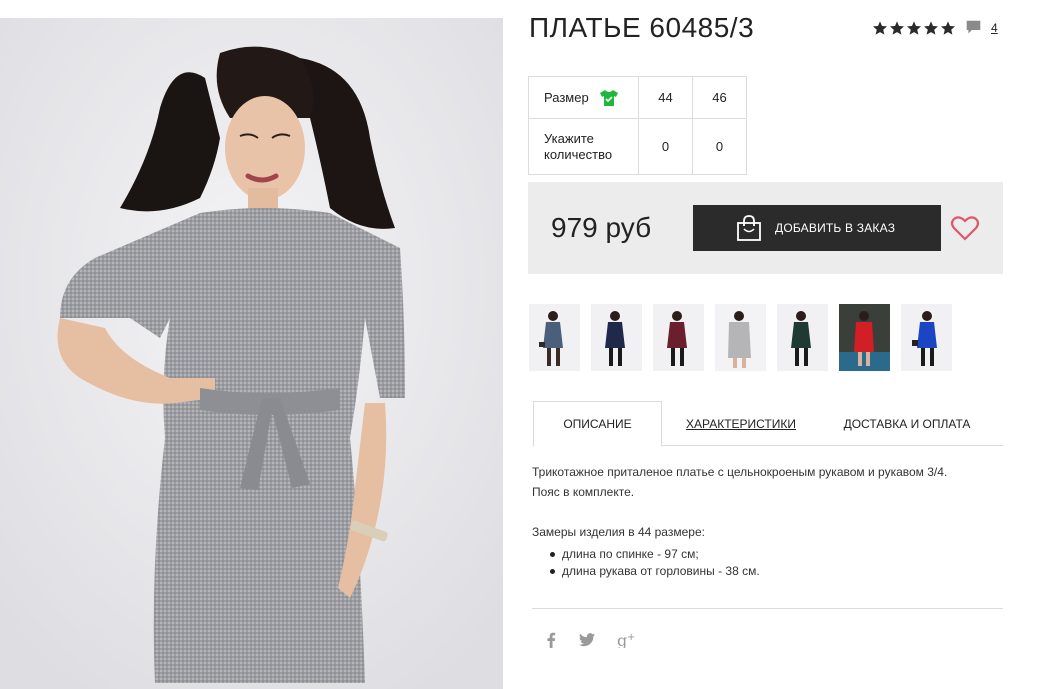 This screenshot has height=689, width=1055. I want to click on variant-thumbnail-dark-green, so click(802, 337).